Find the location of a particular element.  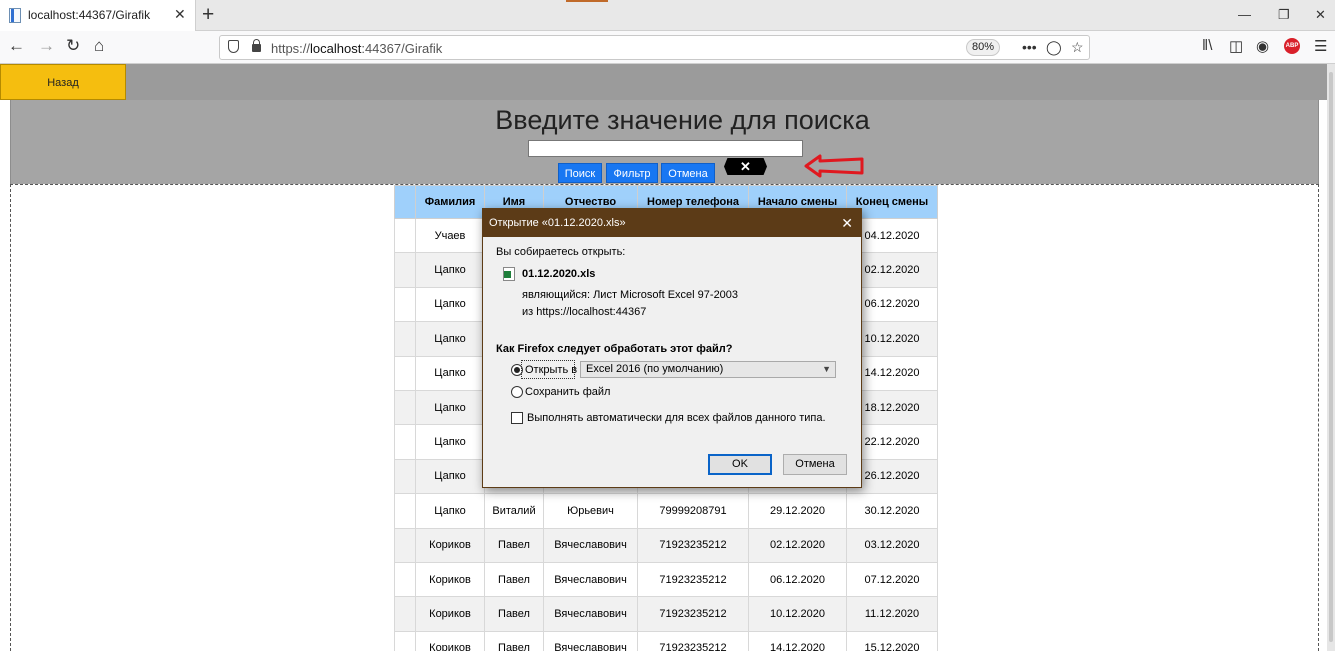

table-cell: Учаев is located at coordinates (450, 235).